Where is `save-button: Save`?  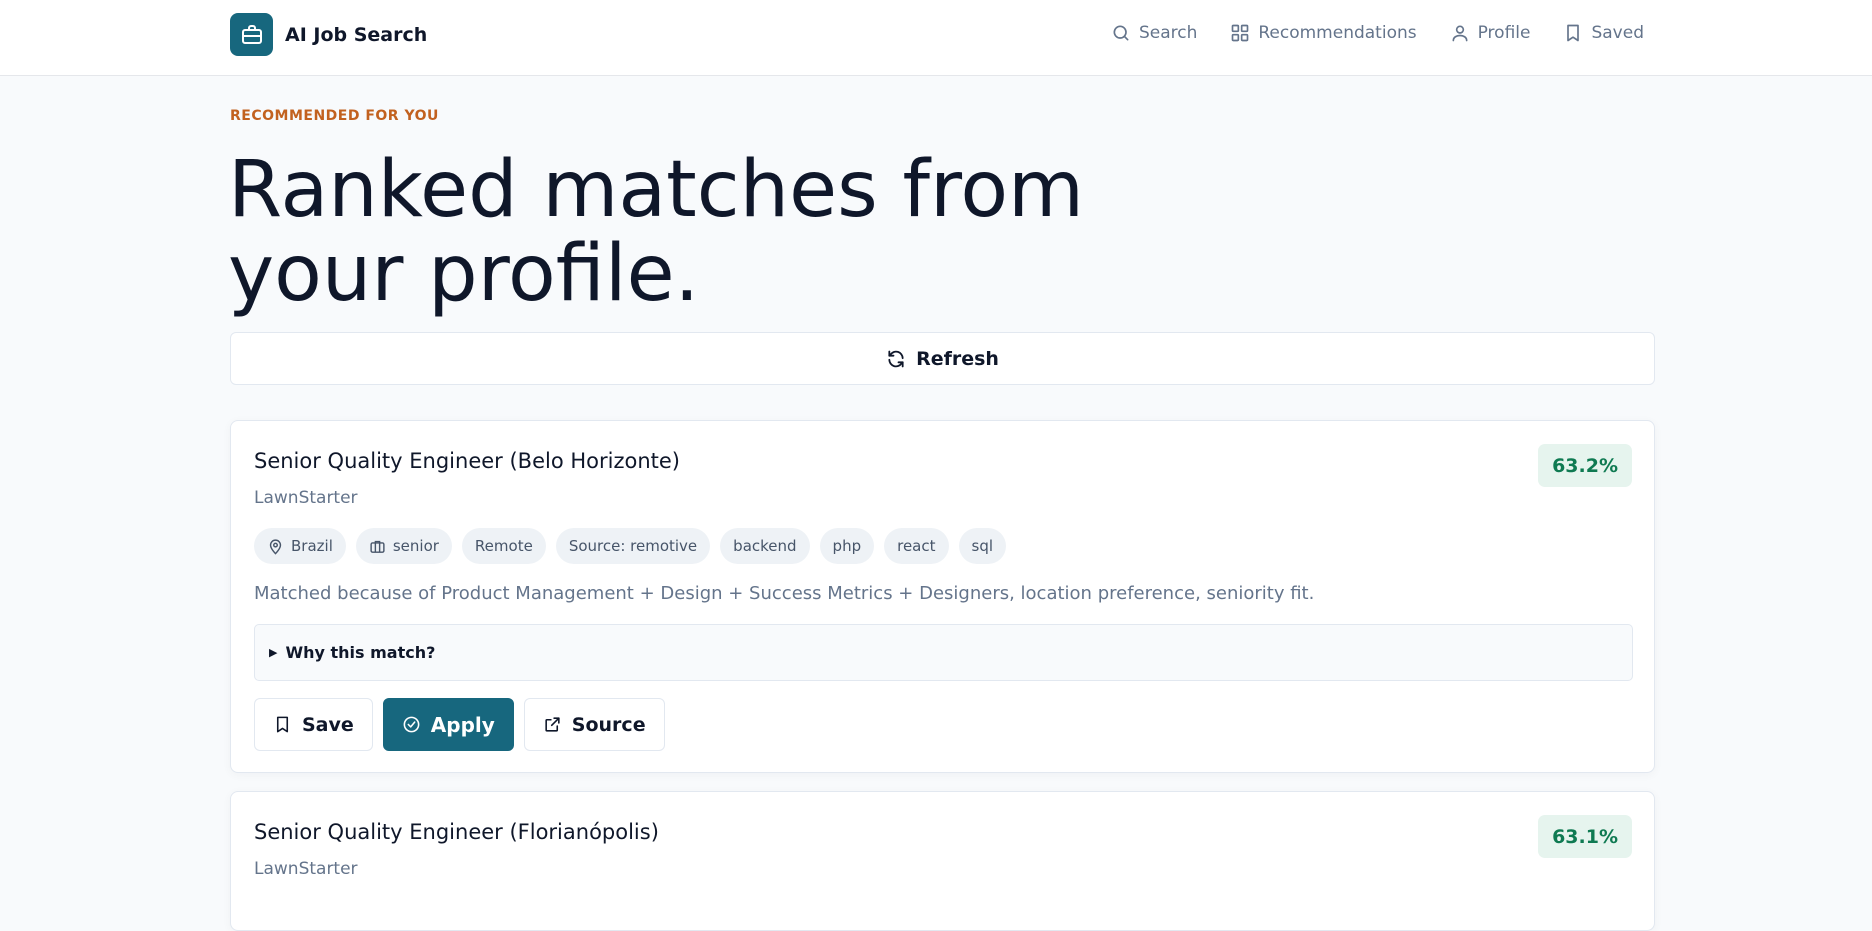 save-button: Save is located at coordinates (313, 724).